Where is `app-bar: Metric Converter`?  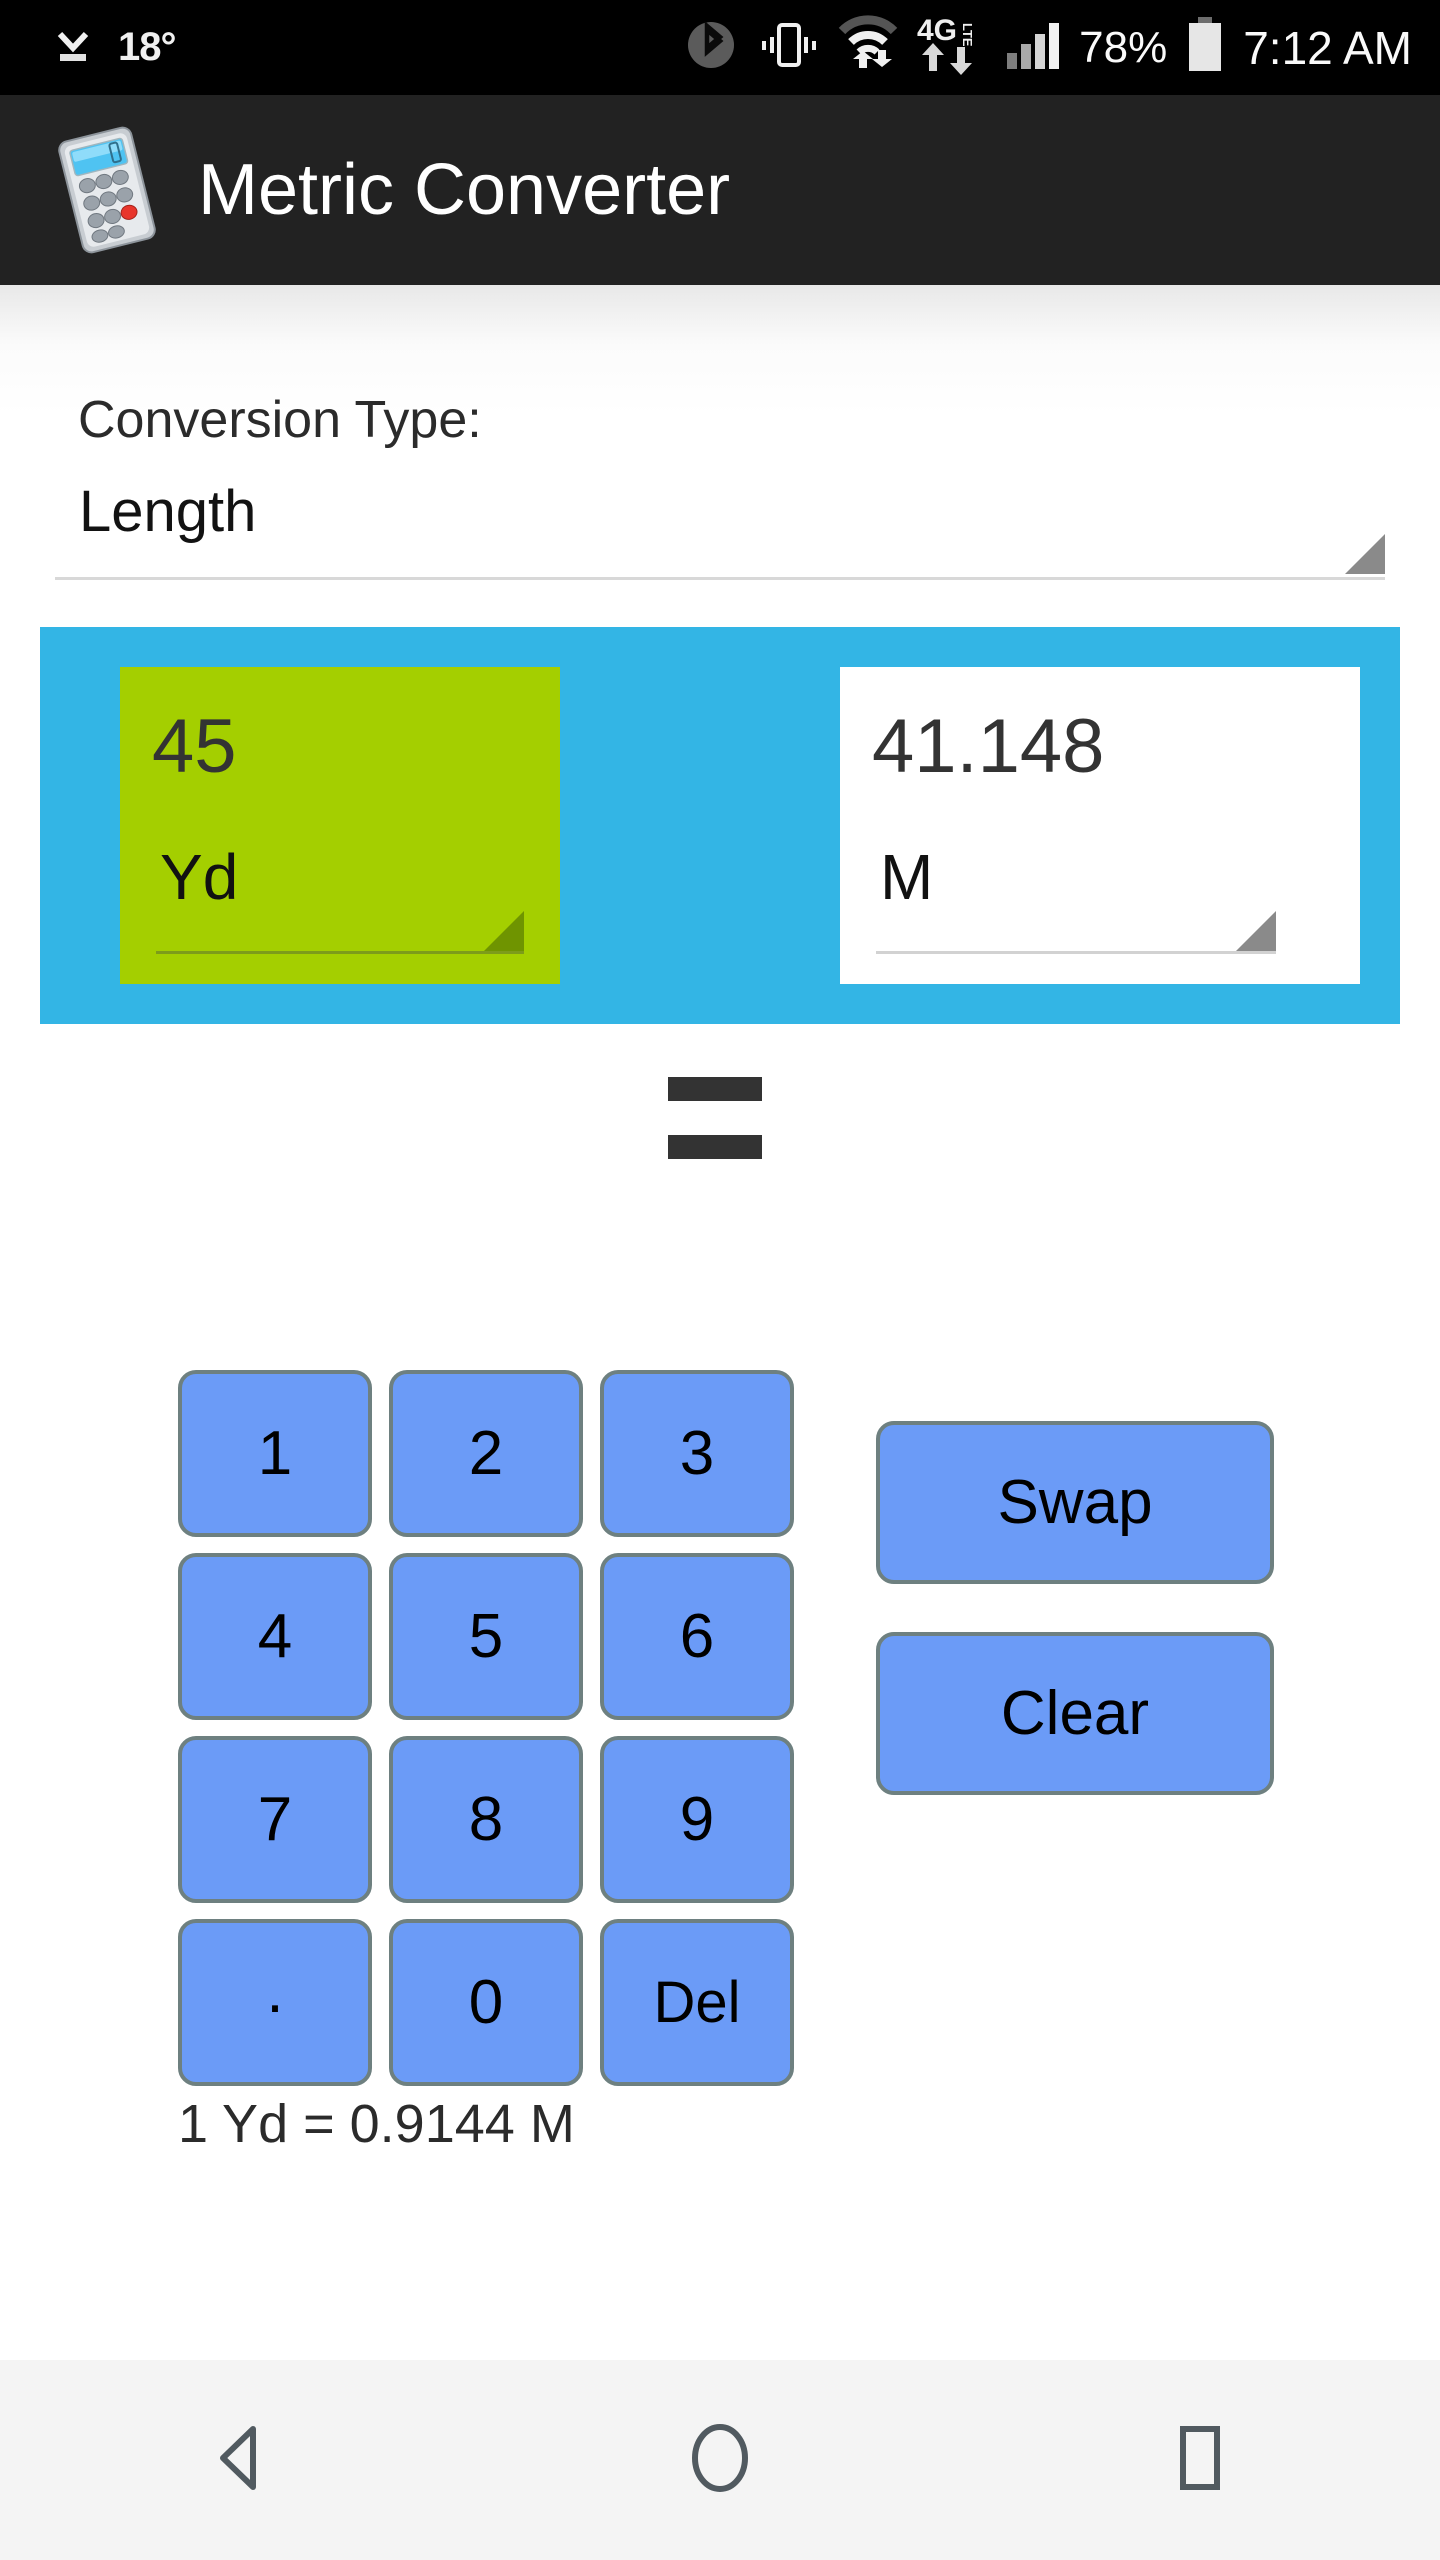 app-bar: Metric Converter is located at coordinates (720, 190).